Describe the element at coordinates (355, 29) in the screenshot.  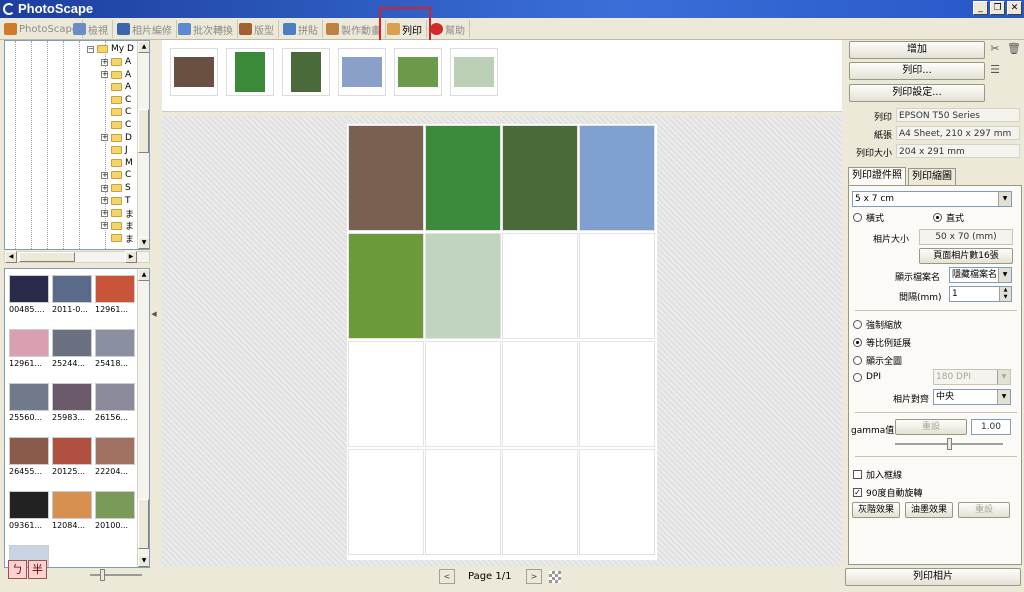
I see `tab-gif: 製作動畫` at that location.